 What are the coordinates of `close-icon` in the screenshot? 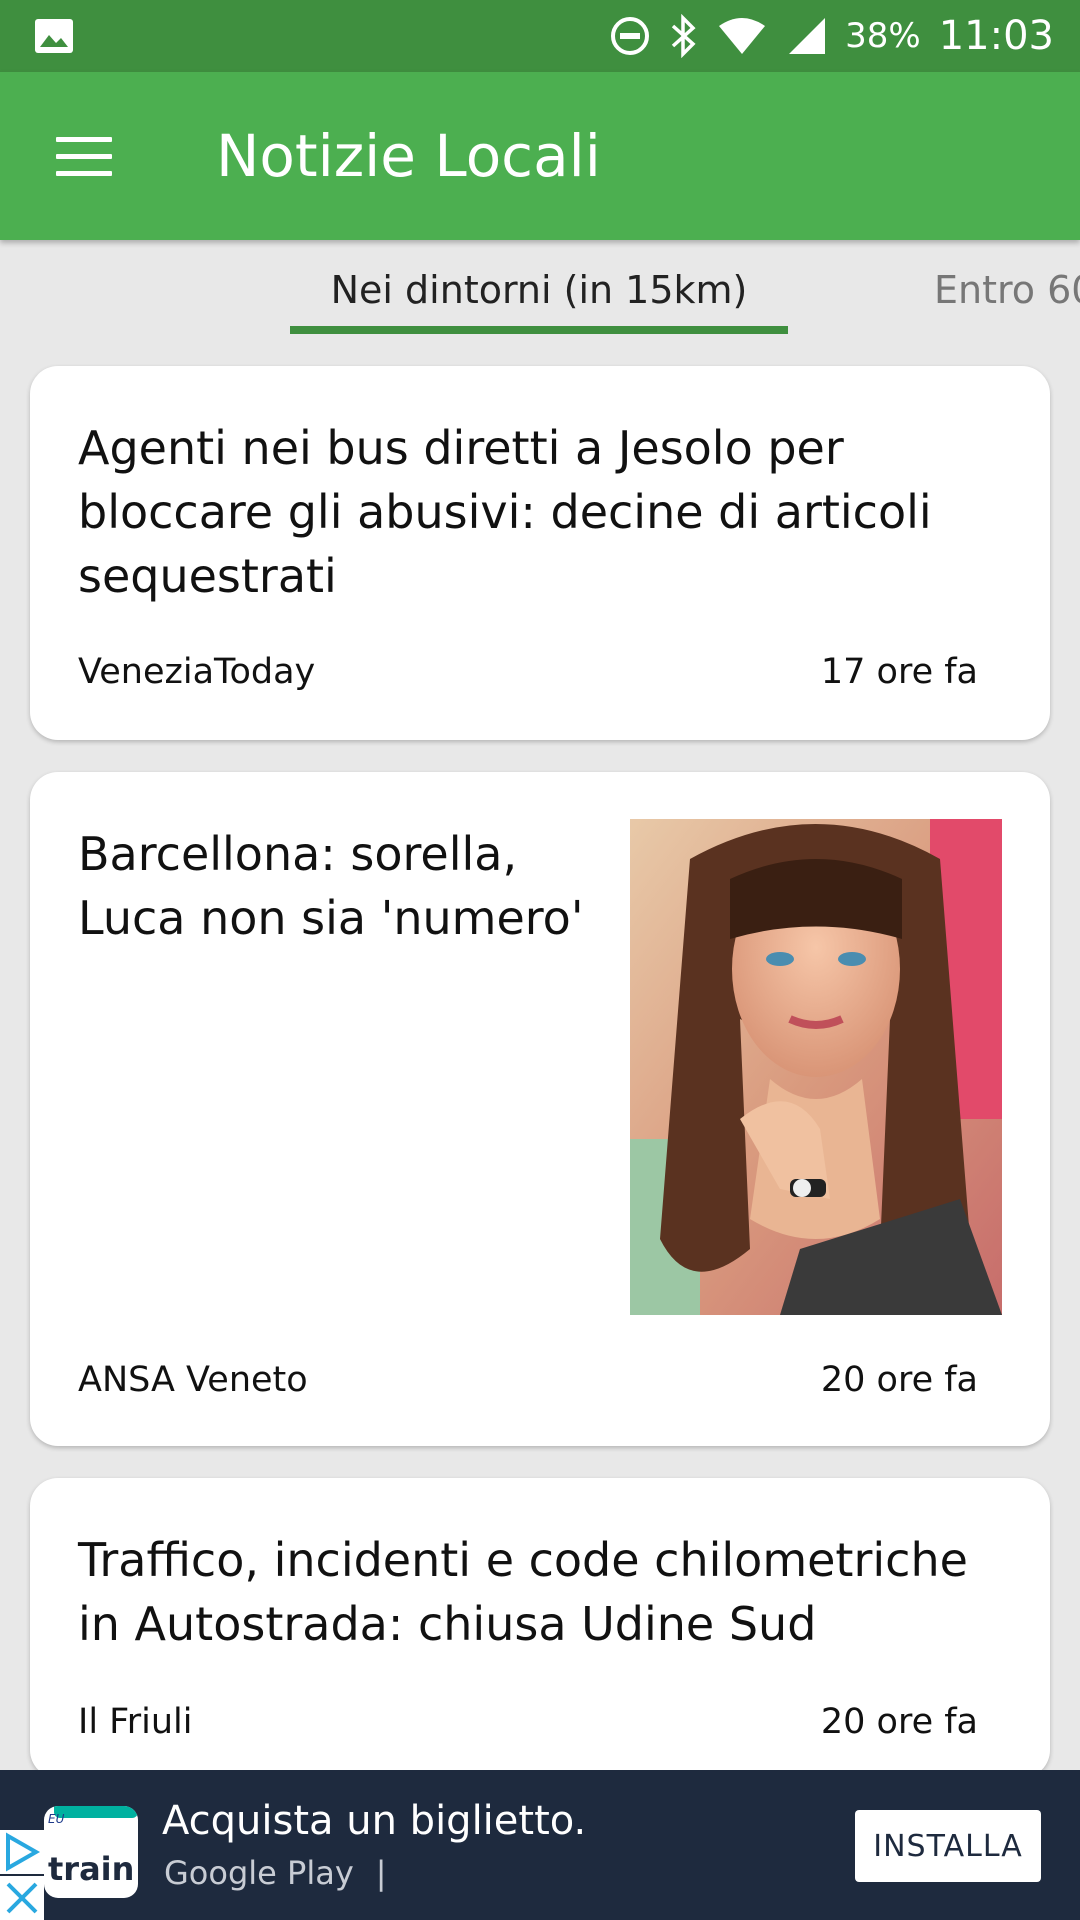 It's located at (22, 1898).